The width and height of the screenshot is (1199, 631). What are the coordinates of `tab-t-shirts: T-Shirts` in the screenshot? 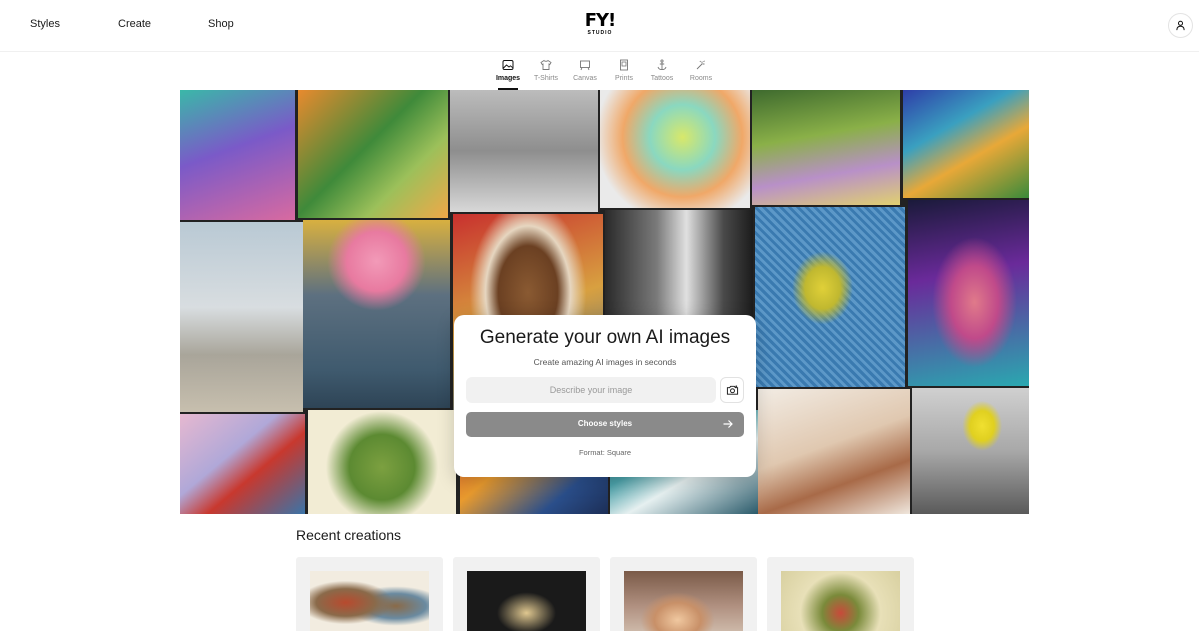 It's located at (546, 70).